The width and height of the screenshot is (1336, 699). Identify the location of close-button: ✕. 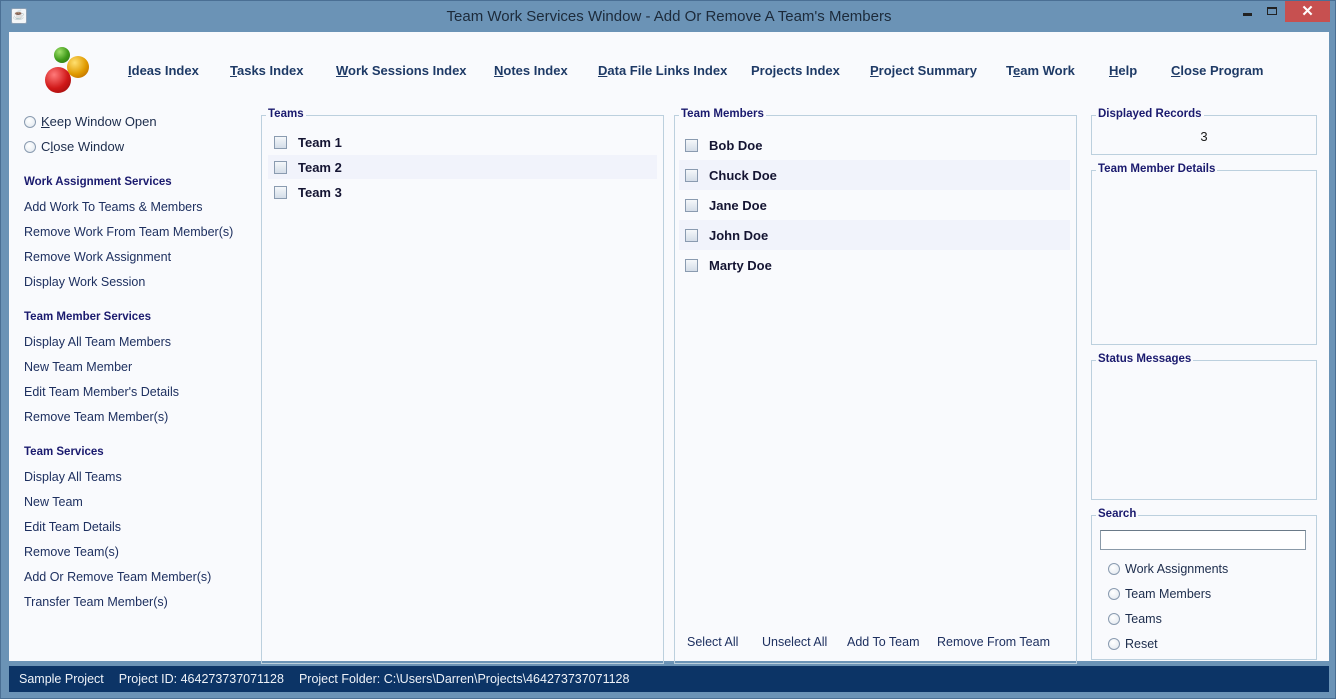
(1307, 11).